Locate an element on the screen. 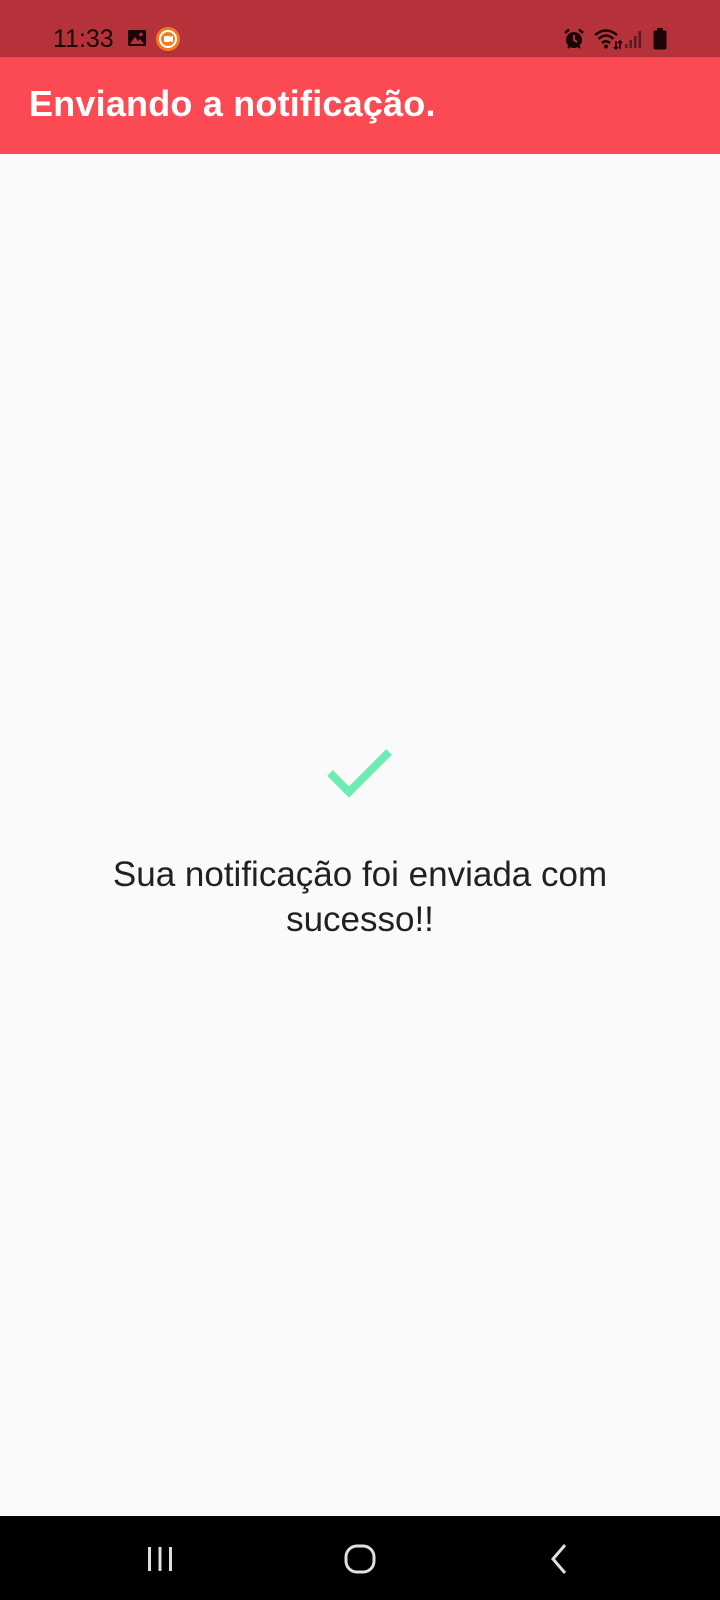 This screenshot has width=720, height=1600. home-button is located at coordinates (360, 1558).